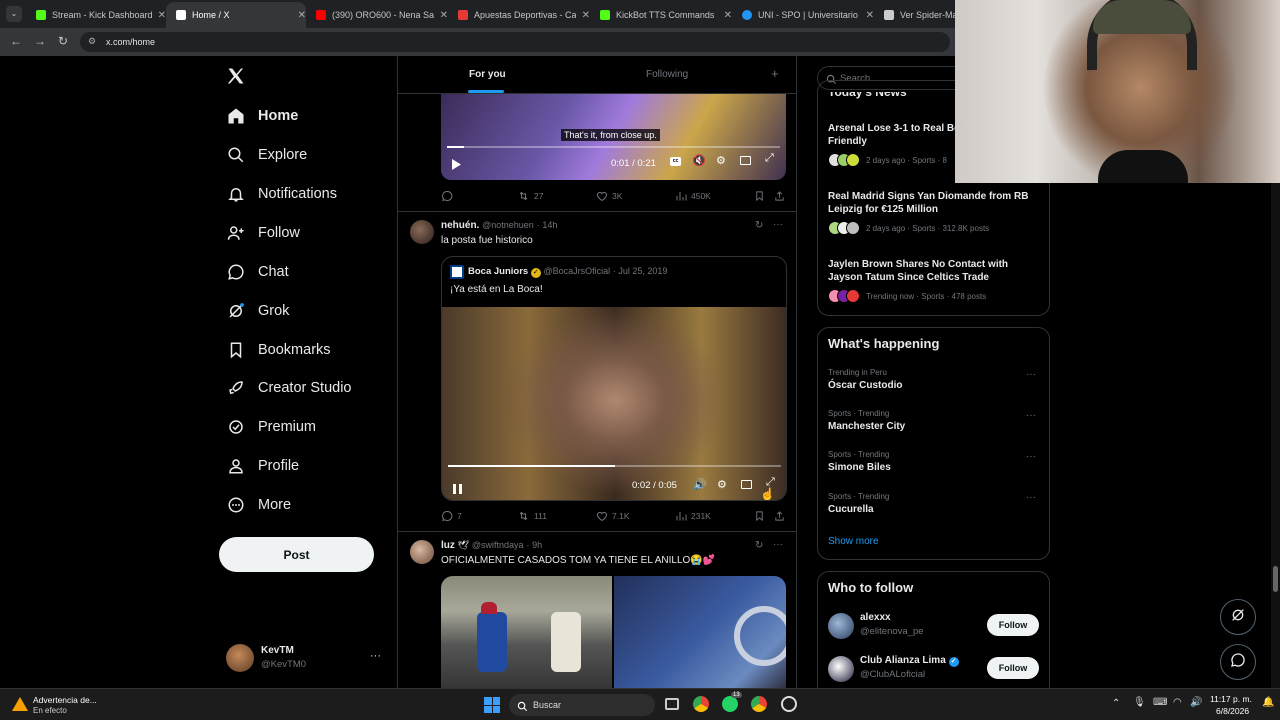 This screenshot has height=720, width=1280. What do you see at coordinates (1238, 617) in the screenshot?
I see `grok-float-button` at bounding box center [1238, 617].